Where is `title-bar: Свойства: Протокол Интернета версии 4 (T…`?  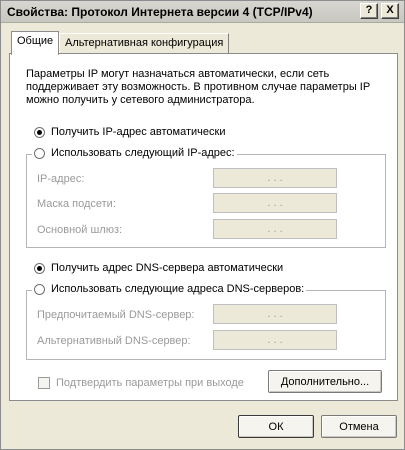 title-bar: Свойства: Протокол Интернета версии 4 (T… is located at coordinates (202, 12).